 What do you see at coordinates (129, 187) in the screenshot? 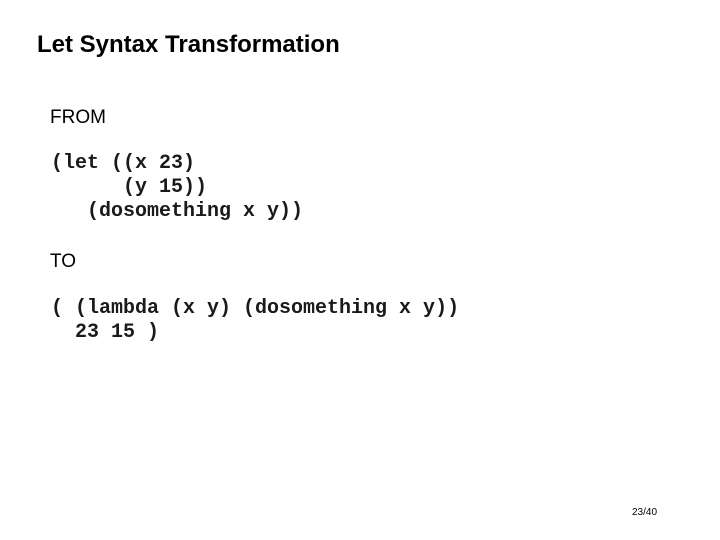
I see `code-line: (y 15))` at bounding box center [129, 187].